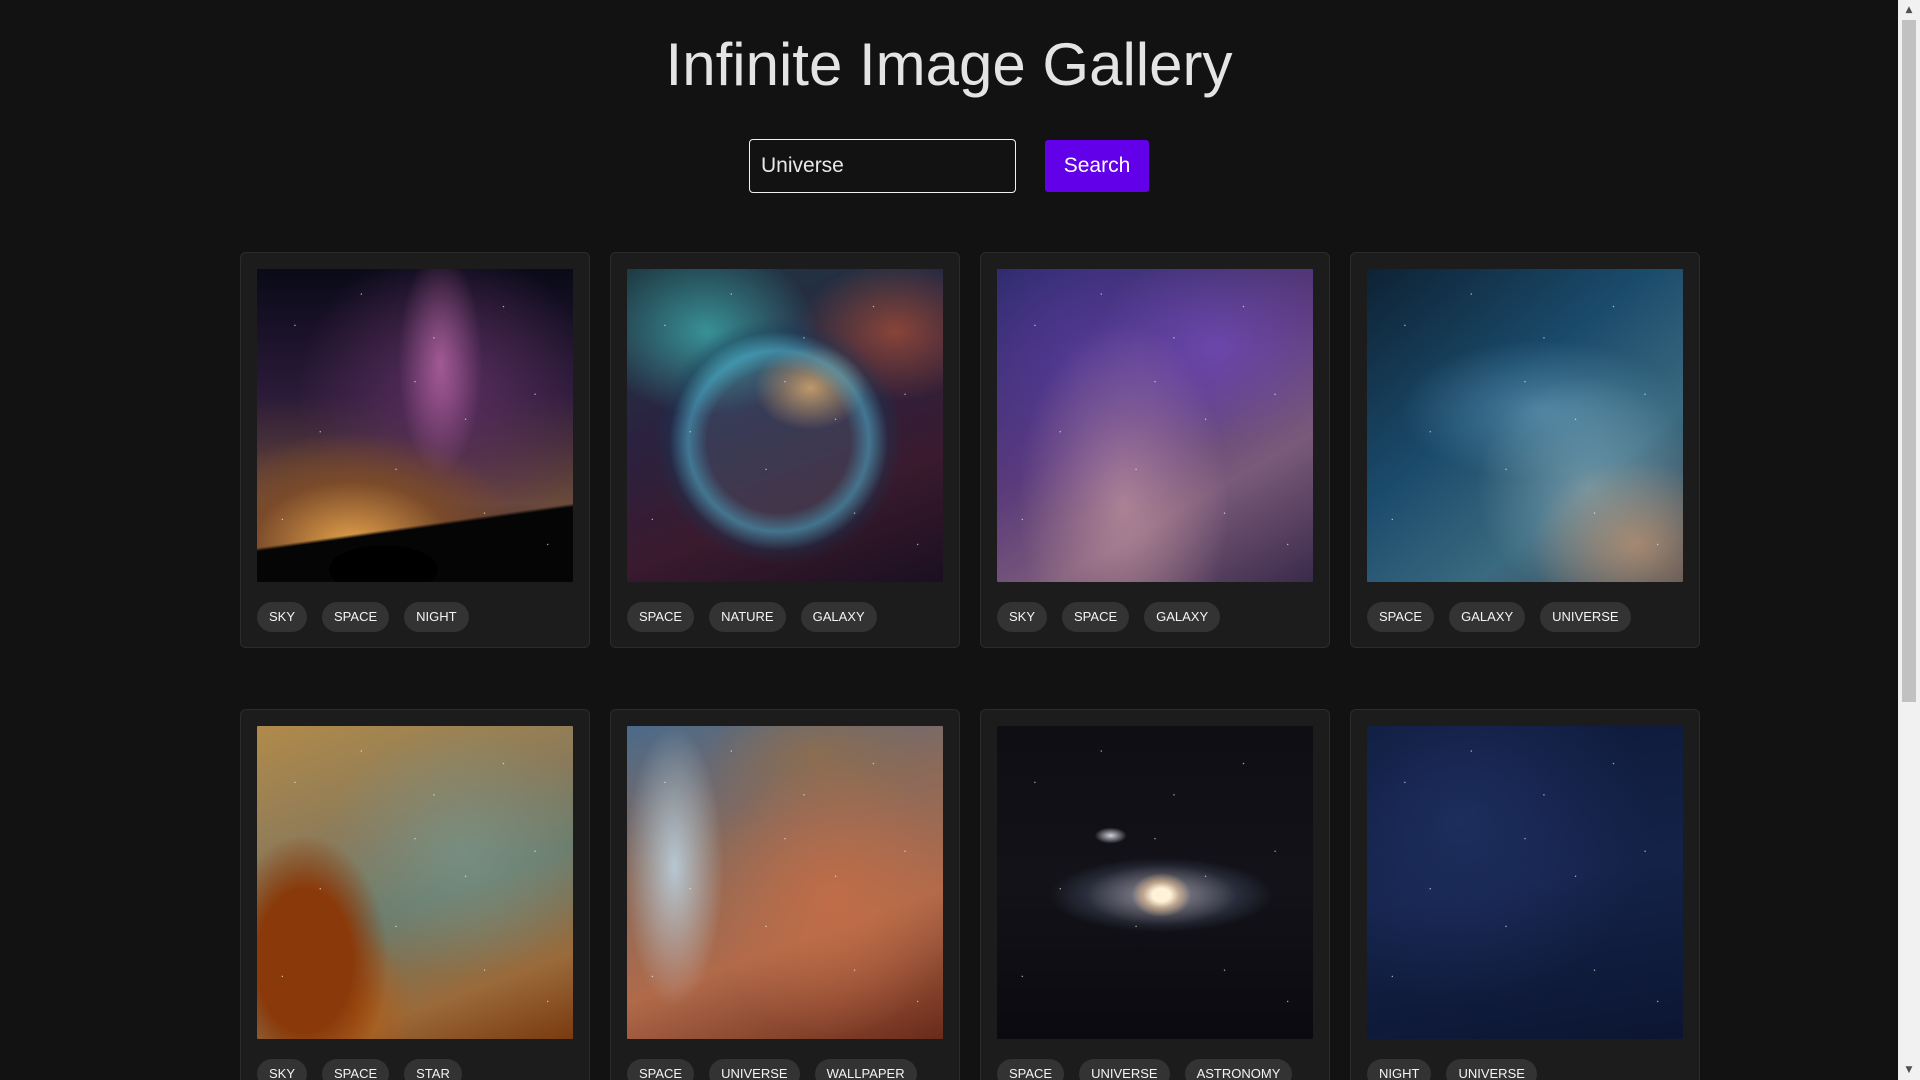 The height and width of the screenshot is (1080, 1920). Describe the element at coordinates (1909, 10) in the screenshot. I see `scroll-up-icon: ▲` at that location.